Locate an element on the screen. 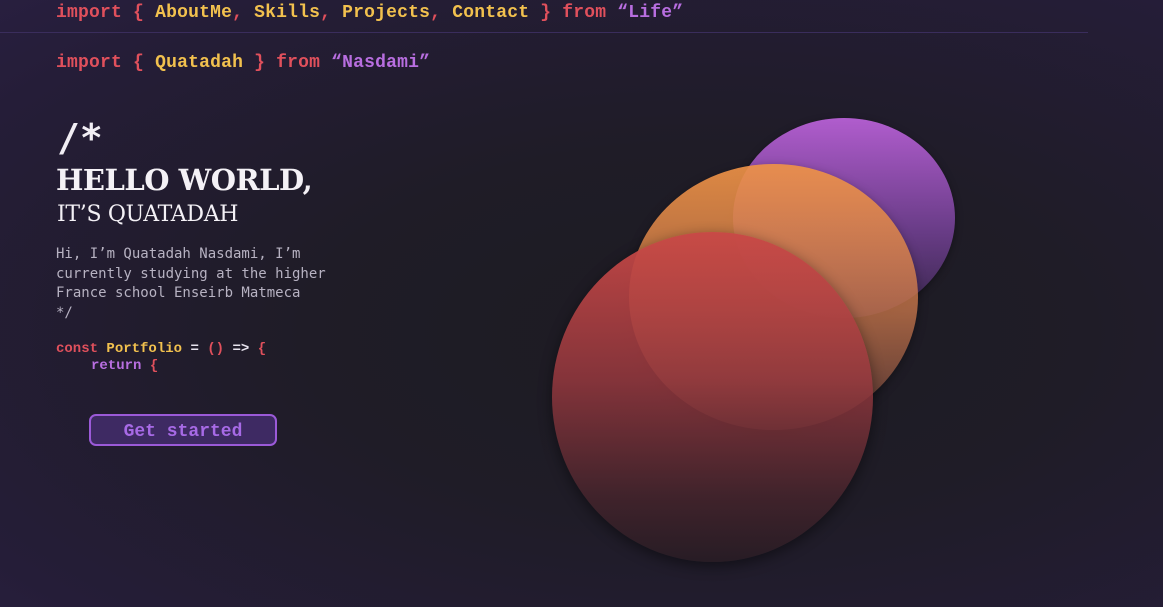 Image resolution: width=1163 pixels, height=607 pixels. comment-open: /* is located at coordinates (80, 138).